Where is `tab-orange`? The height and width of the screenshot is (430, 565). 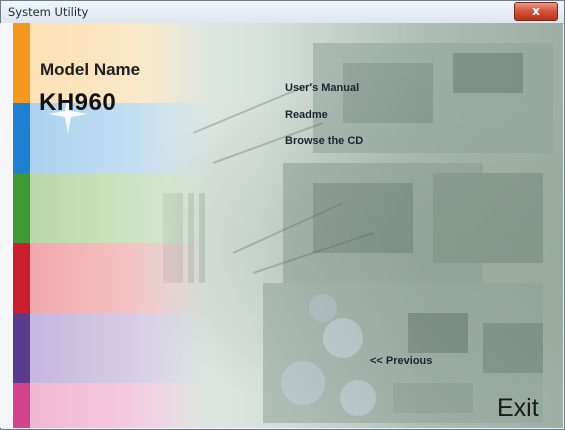 tab-orange is located at coordinates (21, 63).